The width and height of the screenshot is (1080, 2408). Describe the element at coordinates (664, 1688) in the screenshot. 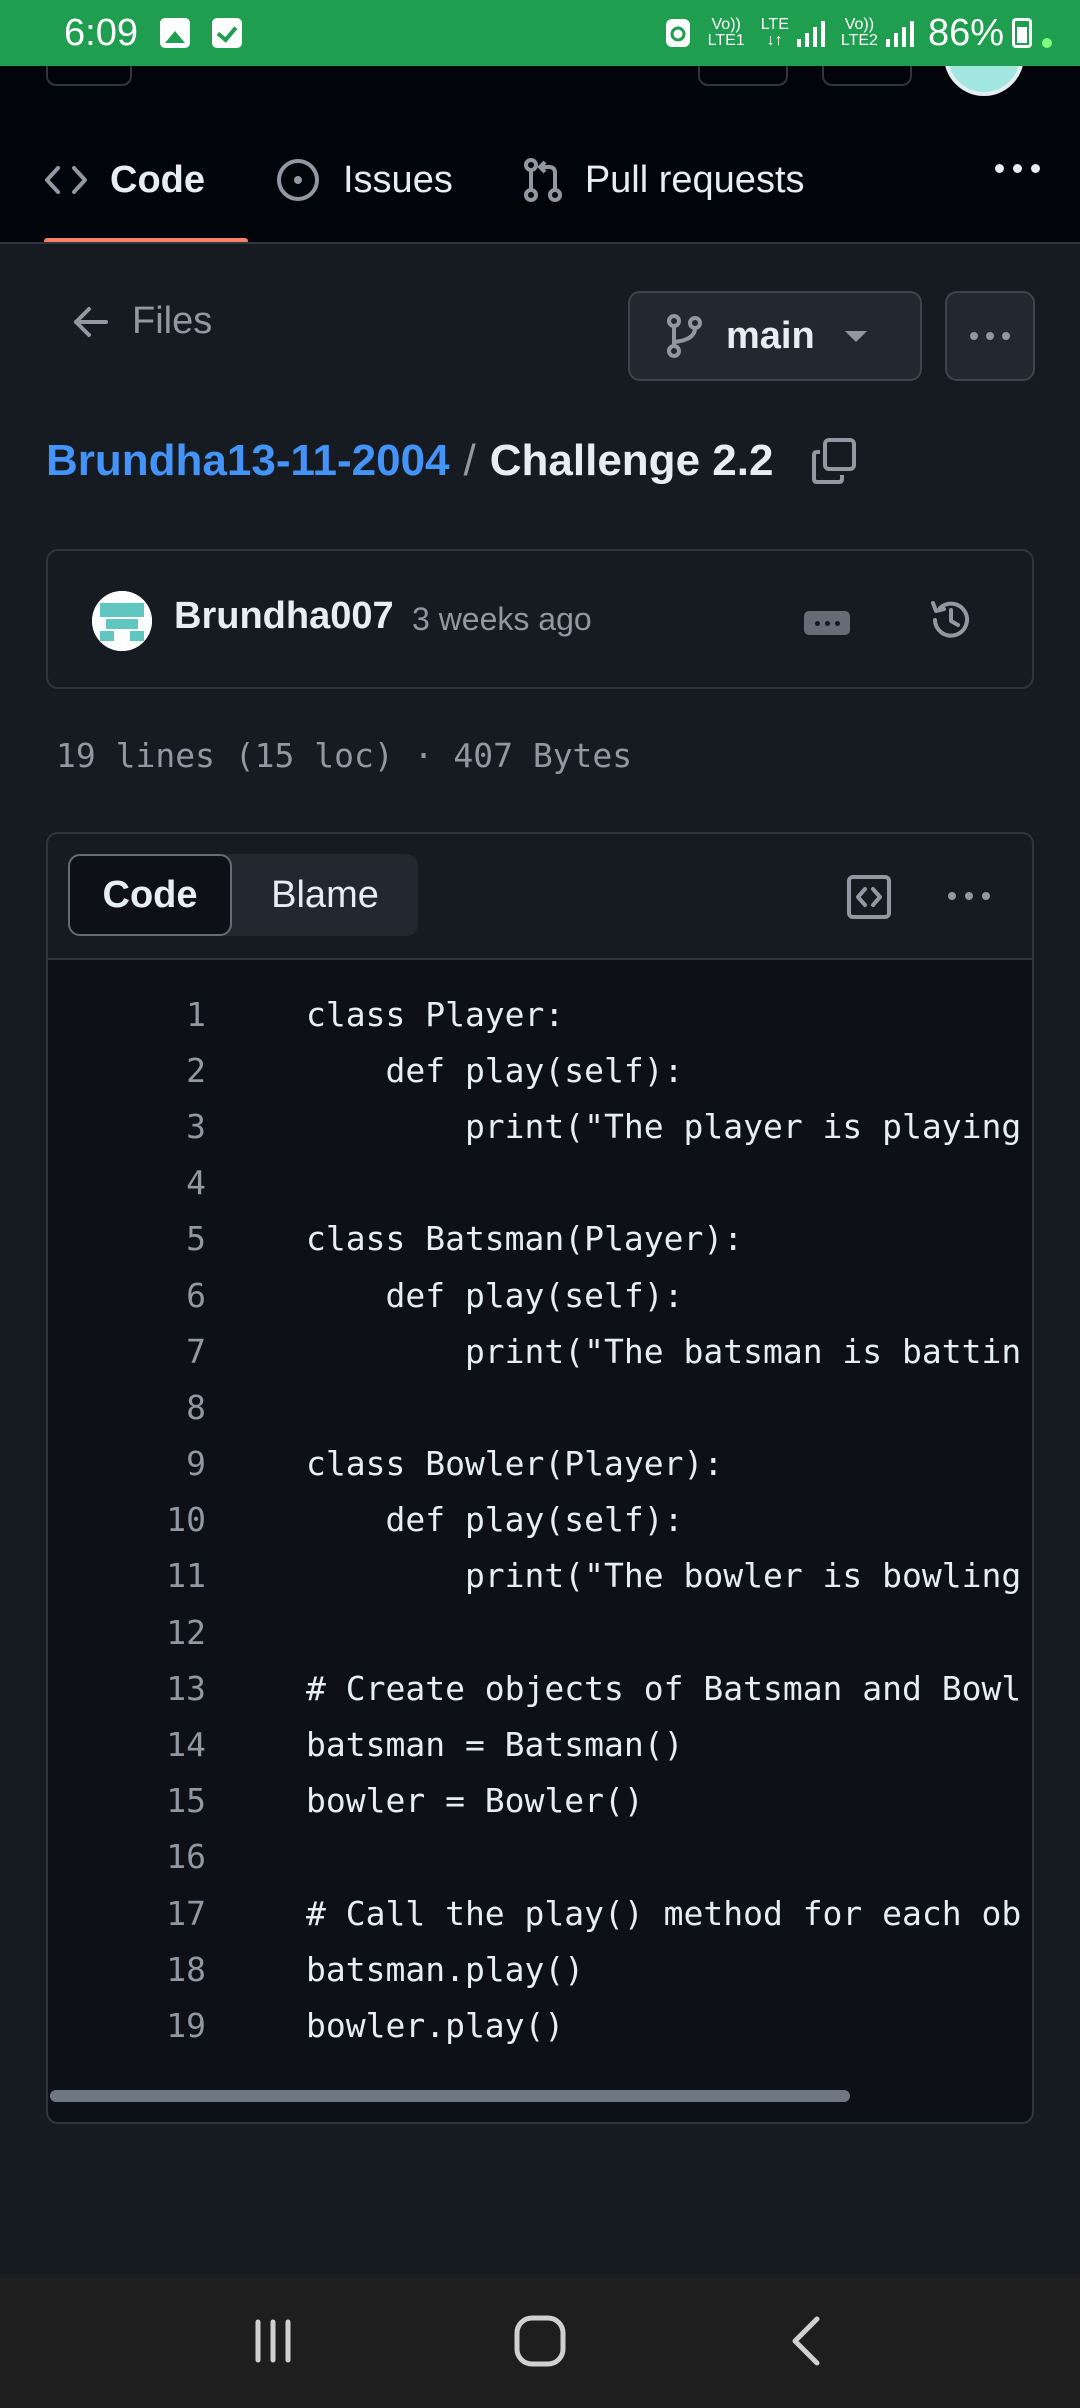

I see `code-text: # Create objects of Batsman and Bowl` at that location.